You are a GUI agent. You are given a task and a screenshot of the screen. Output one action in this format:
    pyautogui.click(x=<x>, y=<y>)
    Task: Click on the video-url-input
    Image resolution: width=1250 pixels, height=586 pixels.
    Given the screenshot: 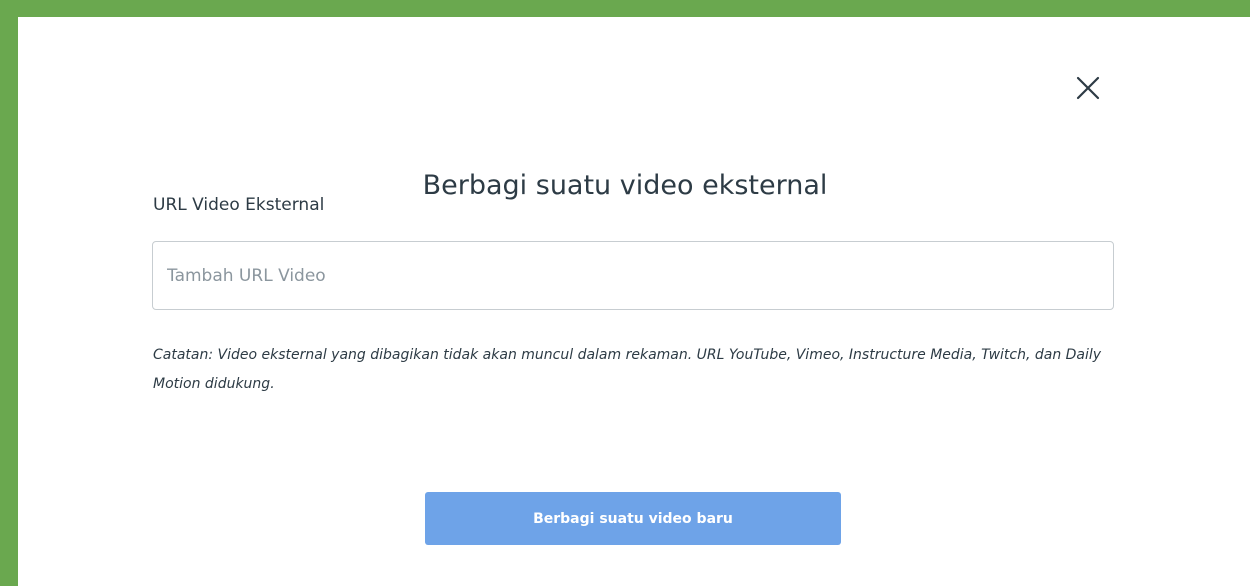 What is the action you would take?
    pyautogui.click(x=633, y=275)
    